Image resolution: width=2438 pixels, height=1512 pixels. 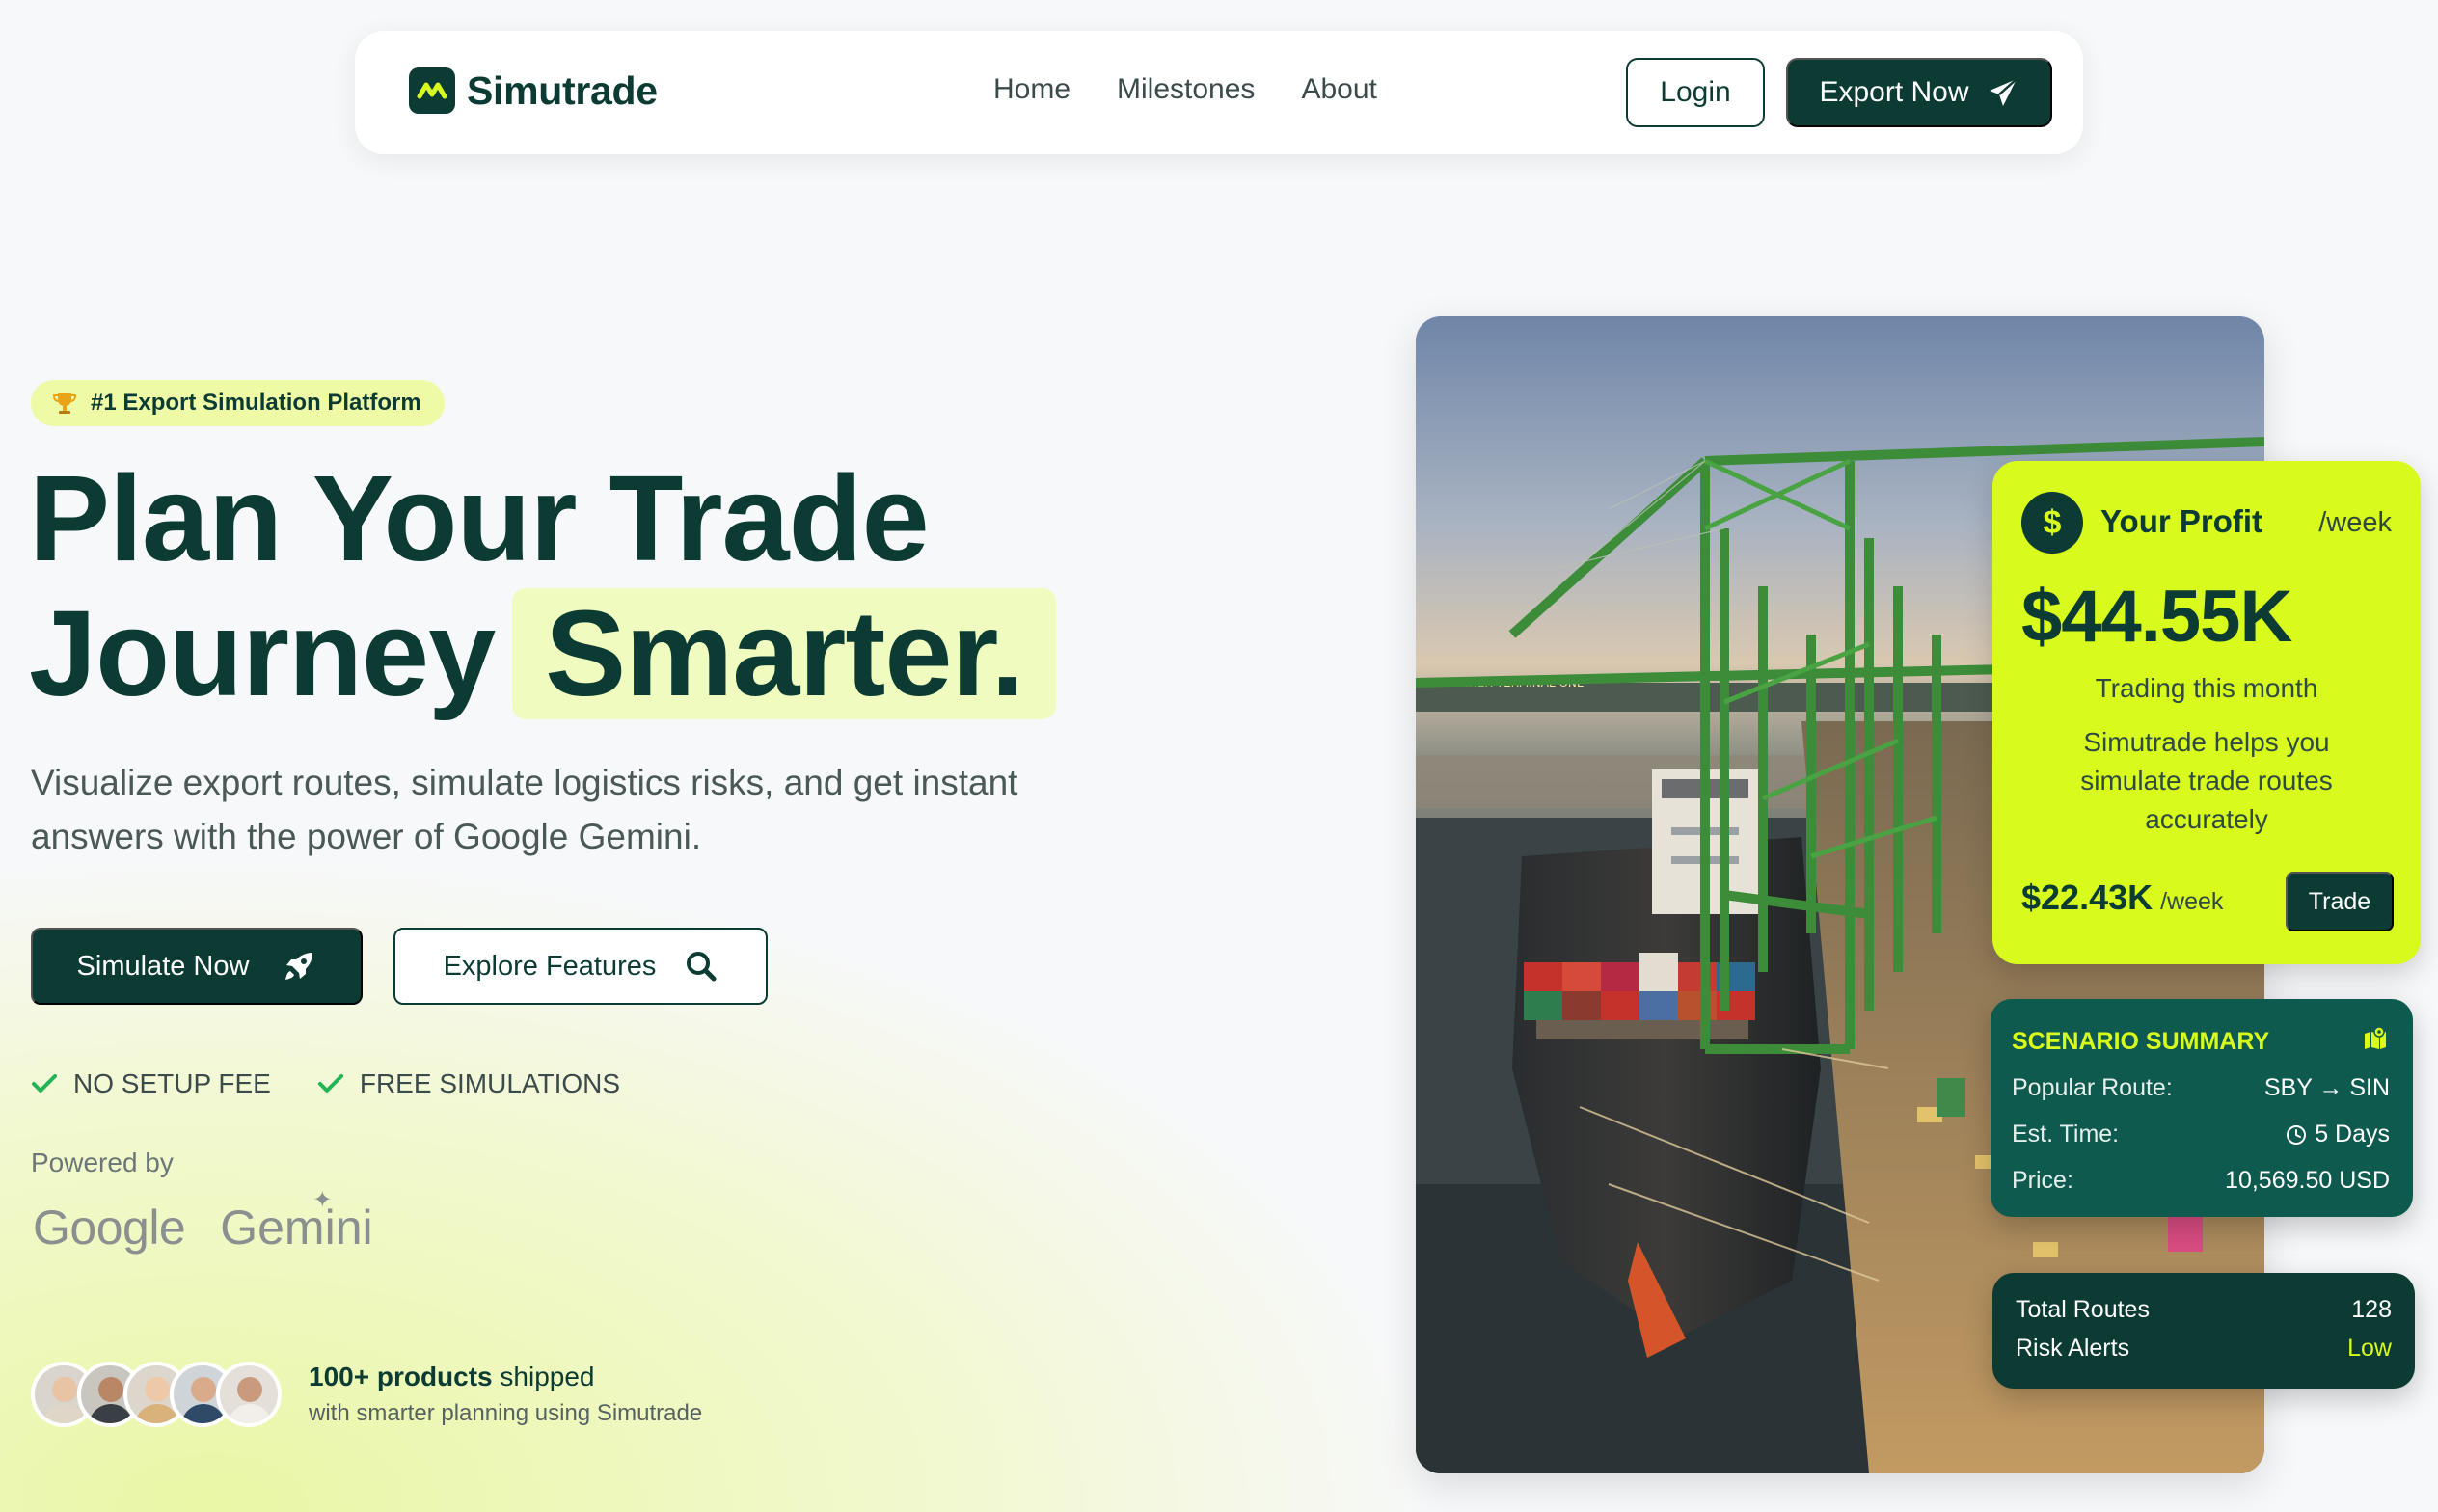 What do you see at coordinates (2369, 1348) in the screenshot?
I see `risk-status: Low` at bounding box center [2369, 1348].